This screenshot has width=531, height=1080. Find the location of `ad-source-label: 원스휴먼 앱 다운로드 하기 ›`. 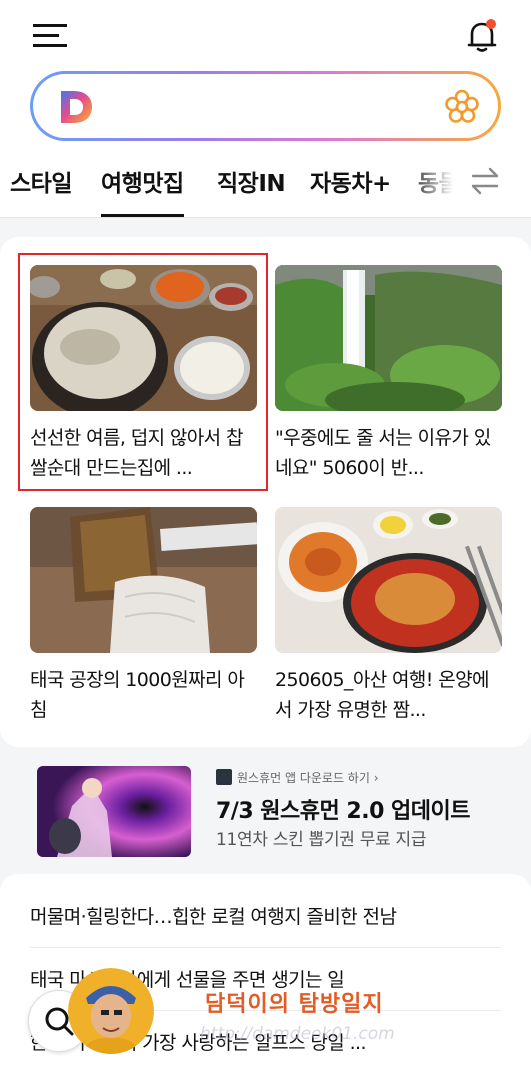

ad-source-label: 원스휴먼 앱 다운로드 하기 › is located at coordinates (308, 778).